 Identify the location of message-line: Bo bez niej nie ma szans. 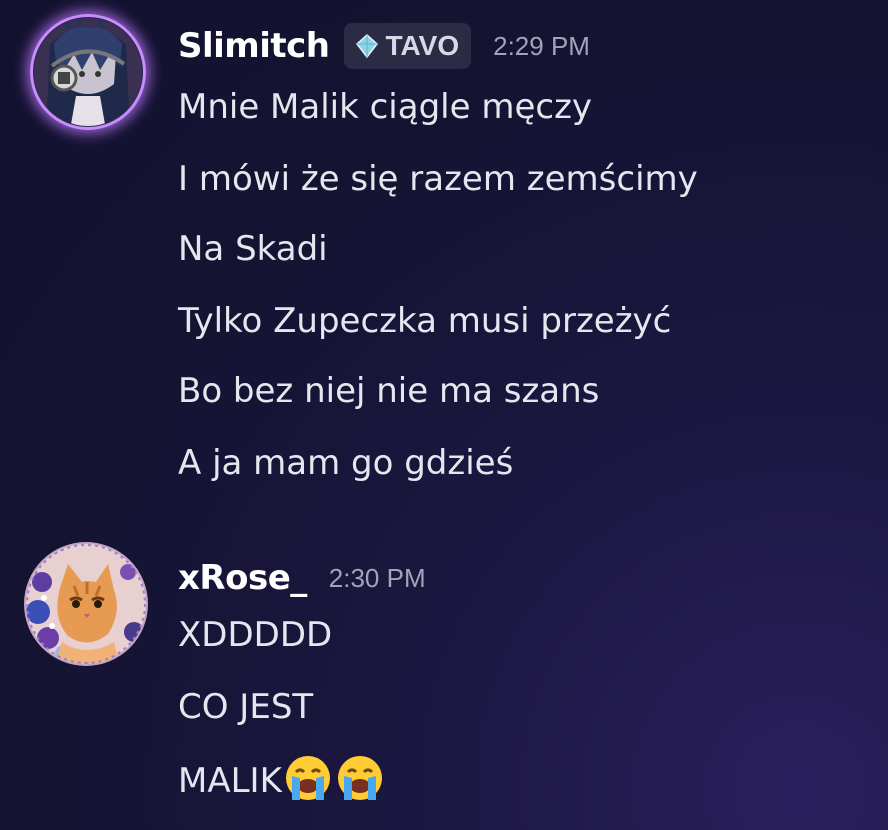
(389, 391).